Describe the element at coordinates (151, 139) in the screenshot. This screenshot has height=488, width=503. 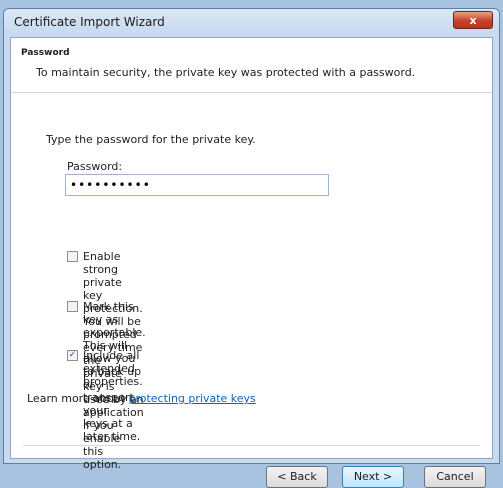
I see `password-prompt: Type the password for the private key.` at that location.